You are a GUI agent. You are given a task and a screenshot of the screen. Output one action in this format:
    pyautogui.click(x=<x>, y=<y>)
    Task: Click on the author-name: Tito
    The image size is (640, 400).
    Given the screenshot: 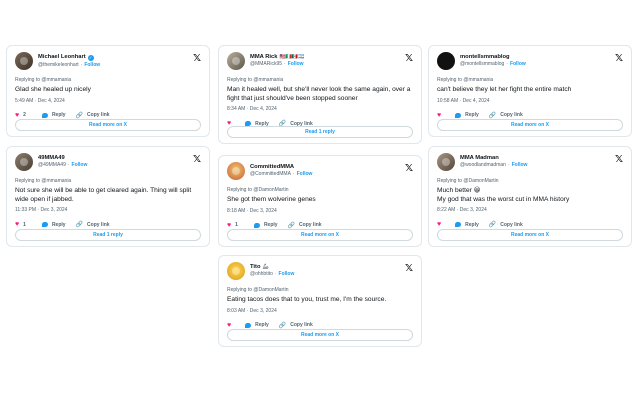 What is the action you would take?
    pyautogui.click(x=255, y=267)
    